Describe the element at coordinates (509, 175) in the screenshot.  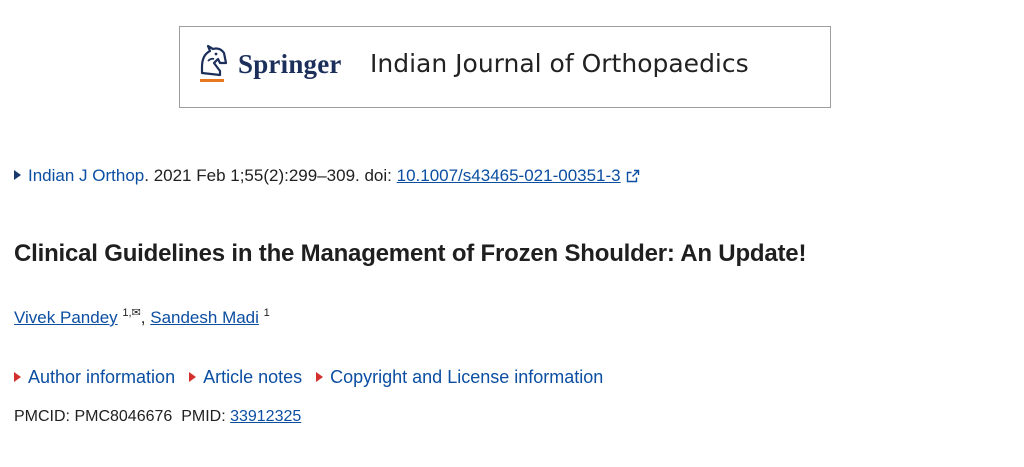
I see `doi-link: 10.1007/s43465-021-00351-3` at that location.